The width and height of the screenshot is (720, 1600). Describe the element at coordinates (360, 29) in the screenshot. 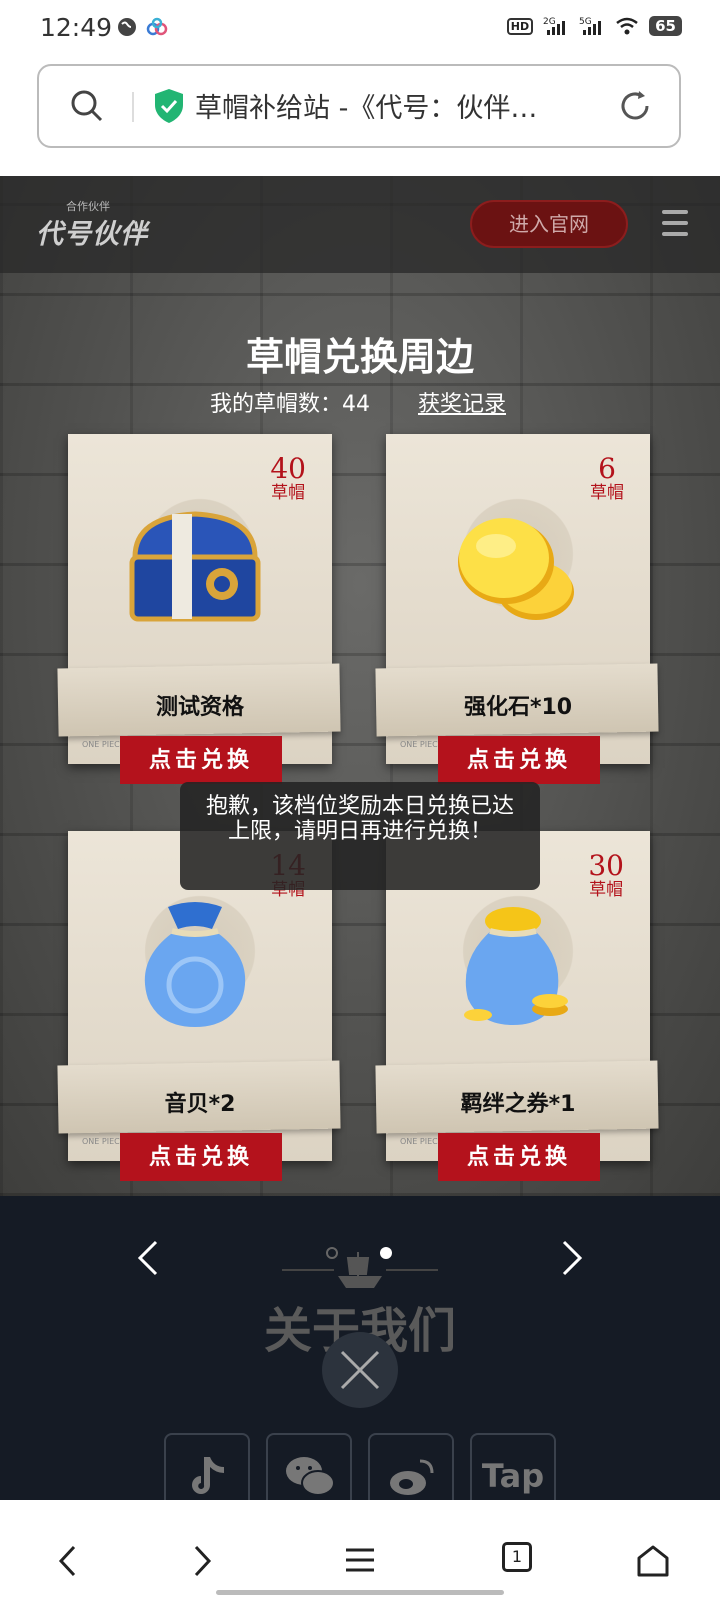

I see `status-bar: 12:49 HD 2G 5G 65` at that location.